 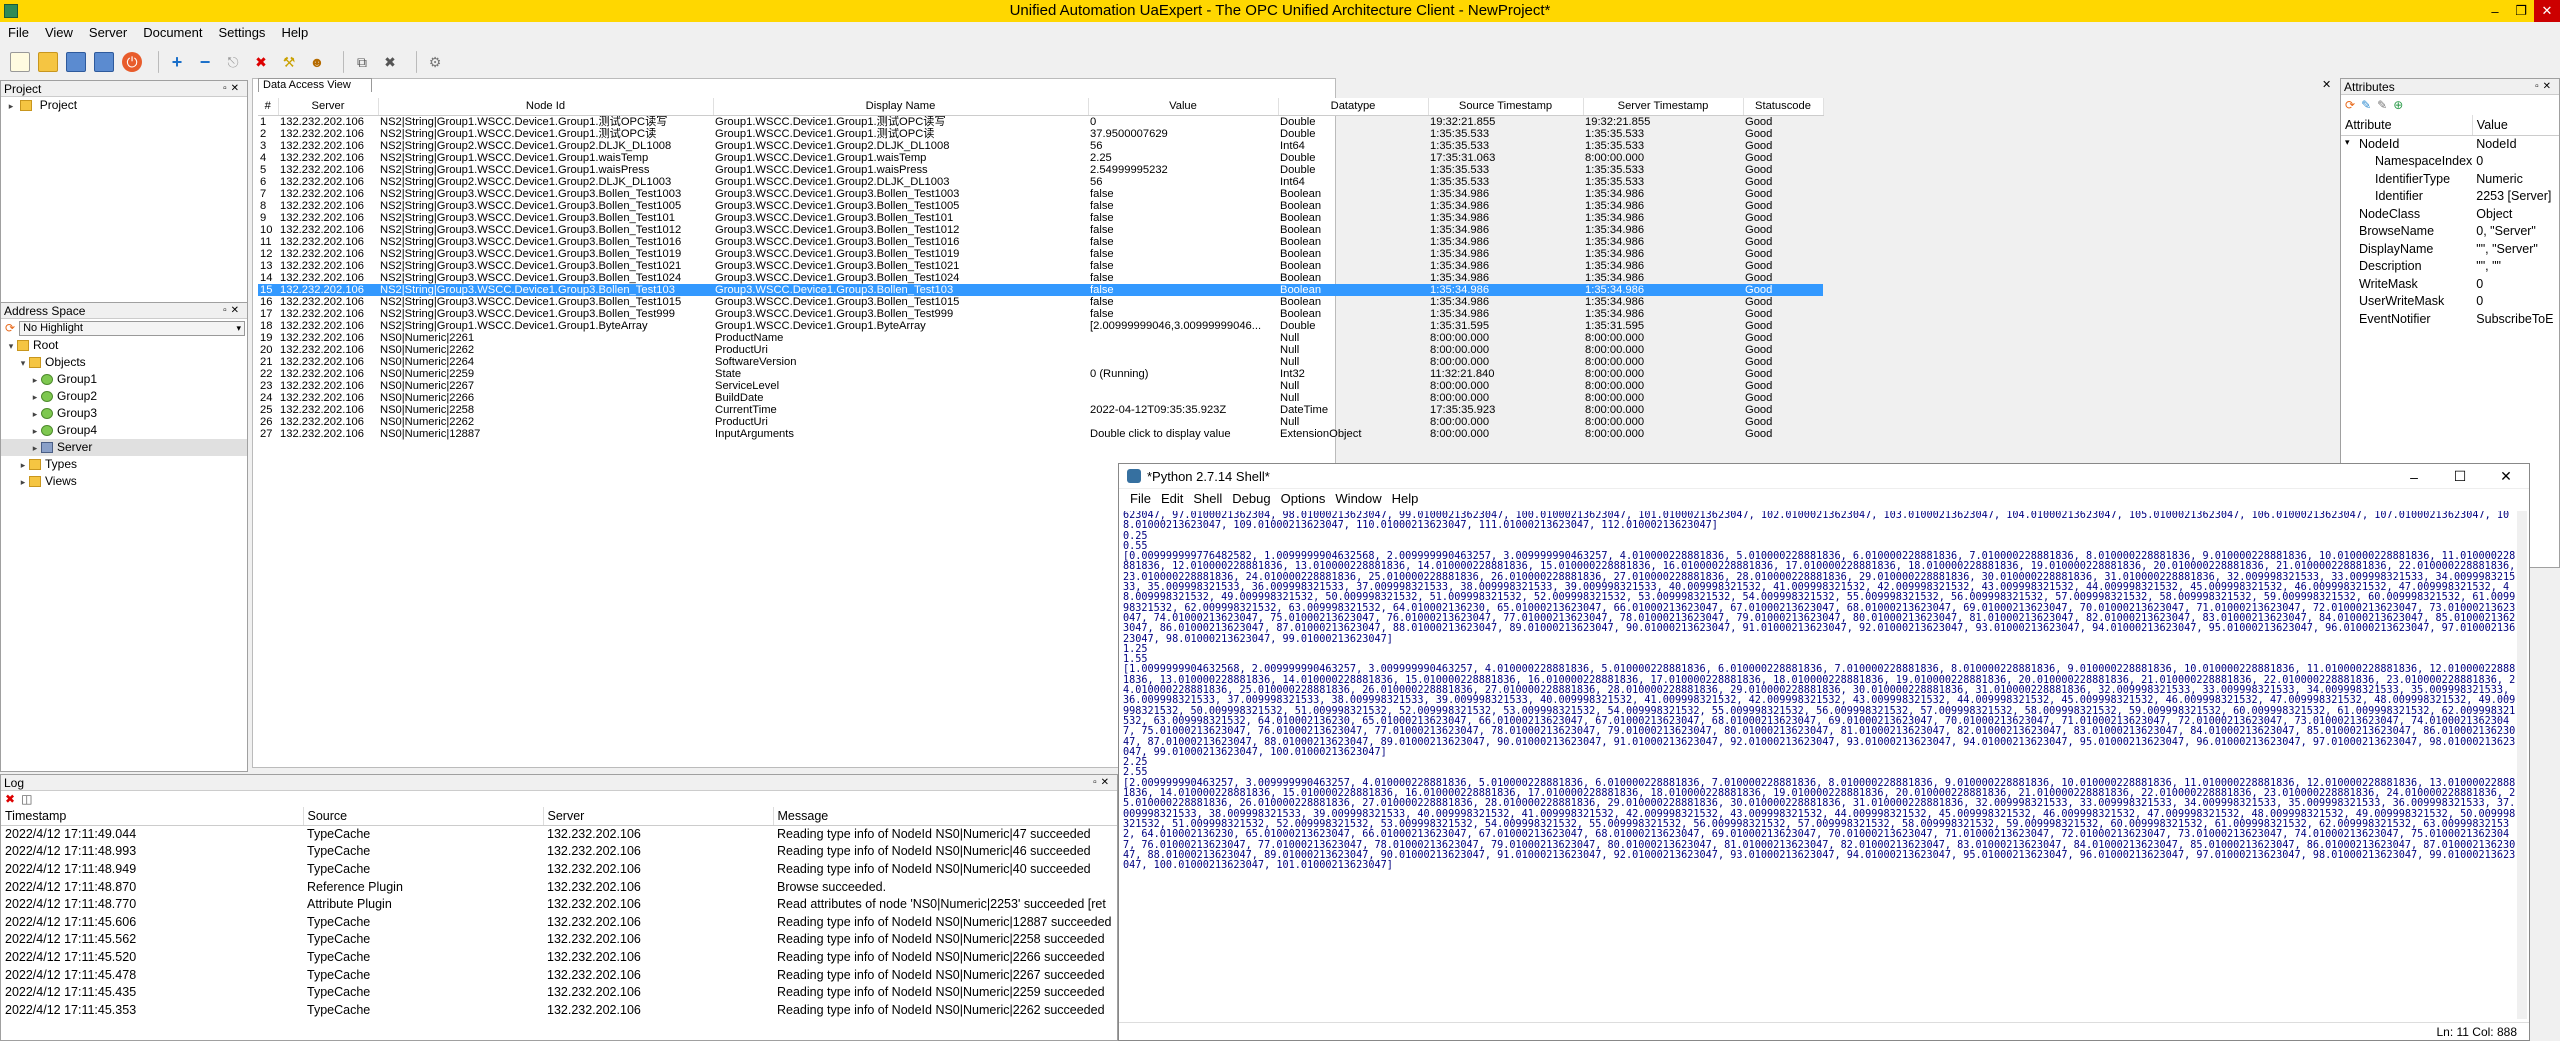 I want to click on shell-menu-shell: Shell, so click(x=1207, y=498).